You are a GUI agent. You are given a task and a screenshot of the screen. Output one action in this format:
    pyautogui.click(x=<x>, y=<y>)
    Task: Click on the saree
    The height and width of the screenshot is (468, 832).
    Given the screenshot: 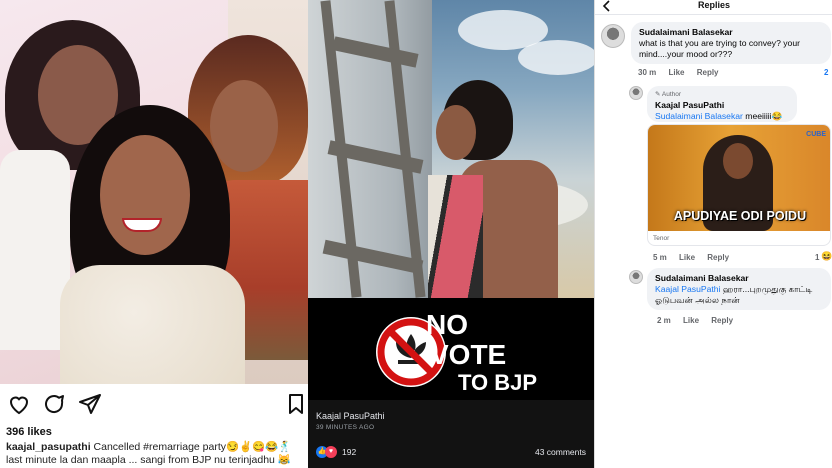 What is the action you would take?
    pyautogui.click(x=455, y=236)
    